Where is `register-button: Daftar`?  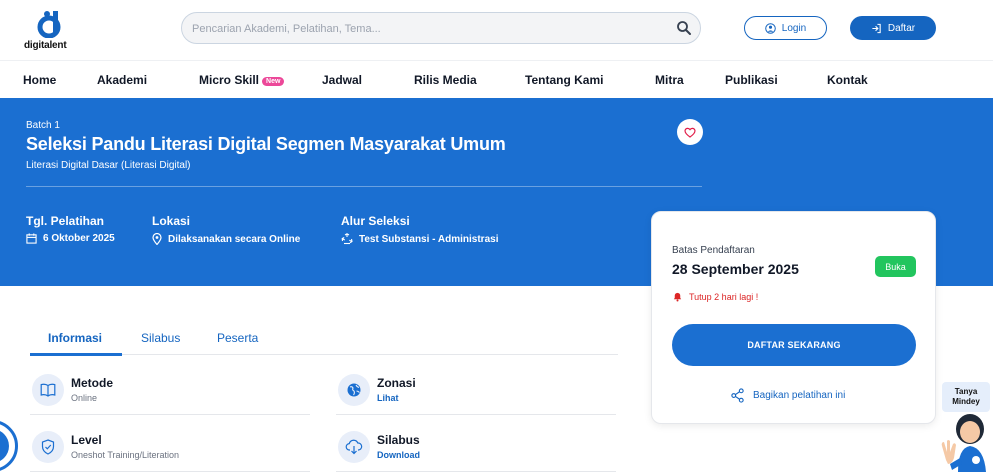
register-button: Daftar is located at coordinates (893, 28).